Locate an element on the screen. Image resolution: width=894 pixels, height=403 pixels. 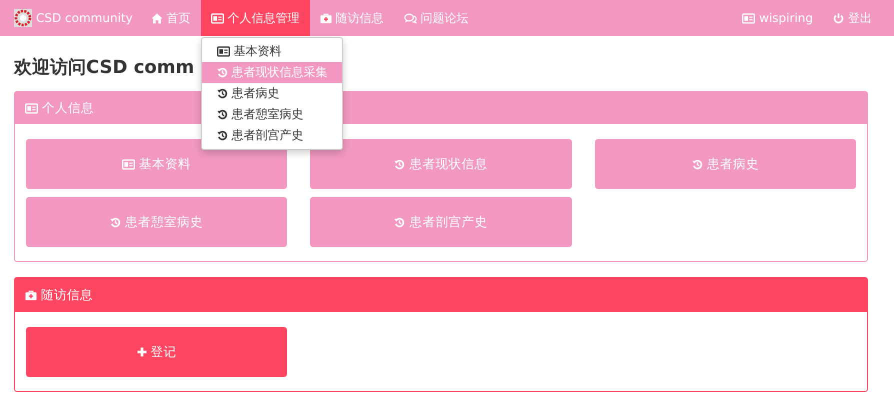
brand-link: CSD community is located at coordinates (73, 18).